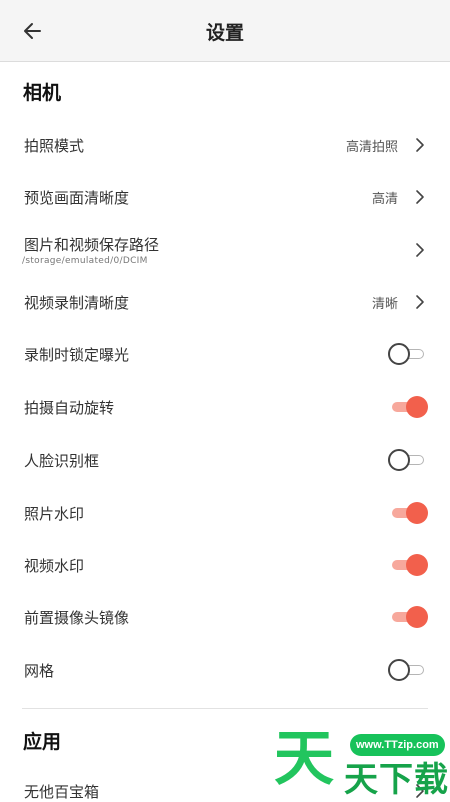 The height and width of the screenshot is (802, 450). What do you see at coordinates (85, 261) in the screenshot?
I see `setting-subtext: /storage/emulated/0/DCIM` at bounding box center [85, 261].